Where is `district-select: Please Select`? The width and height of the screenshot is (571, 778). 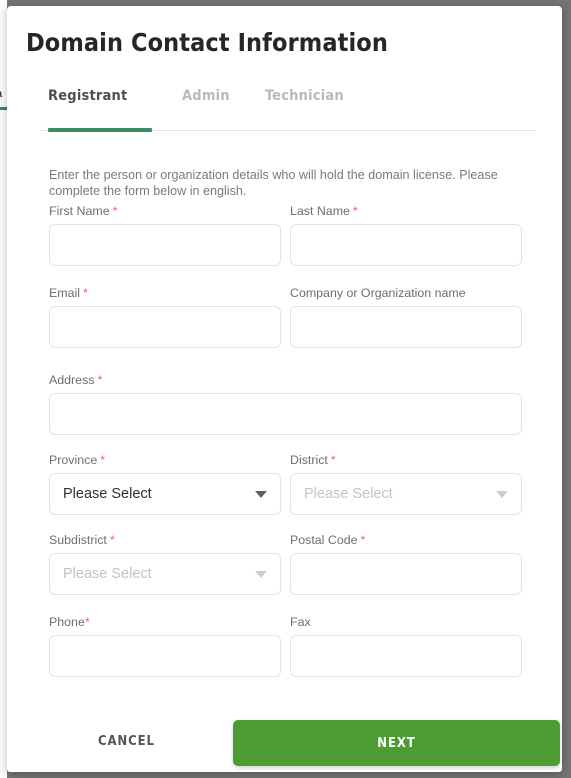 district-select: Please Select is located at coordinates (406, 494).